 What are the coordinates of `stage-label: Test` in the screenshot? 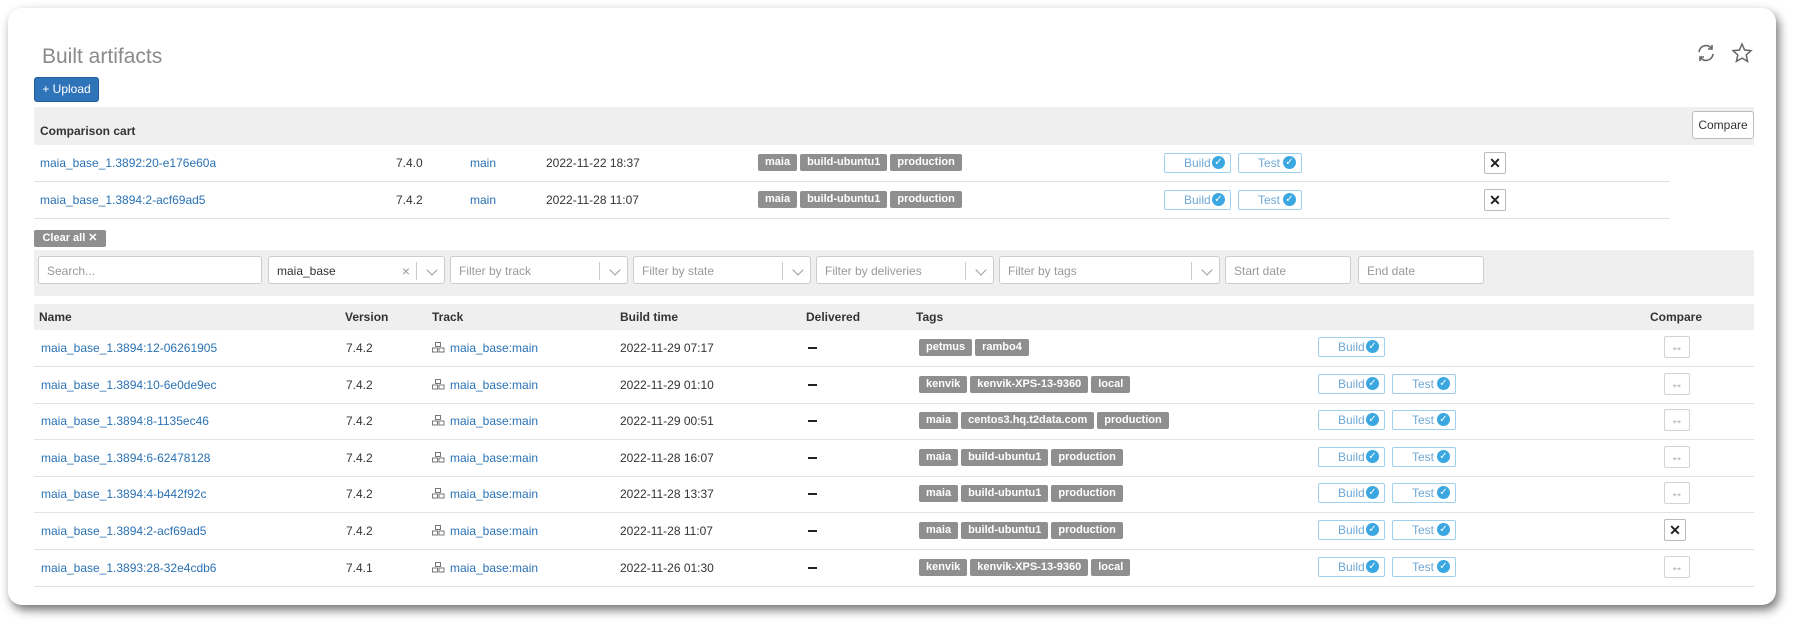 It's located at (1423, 383).